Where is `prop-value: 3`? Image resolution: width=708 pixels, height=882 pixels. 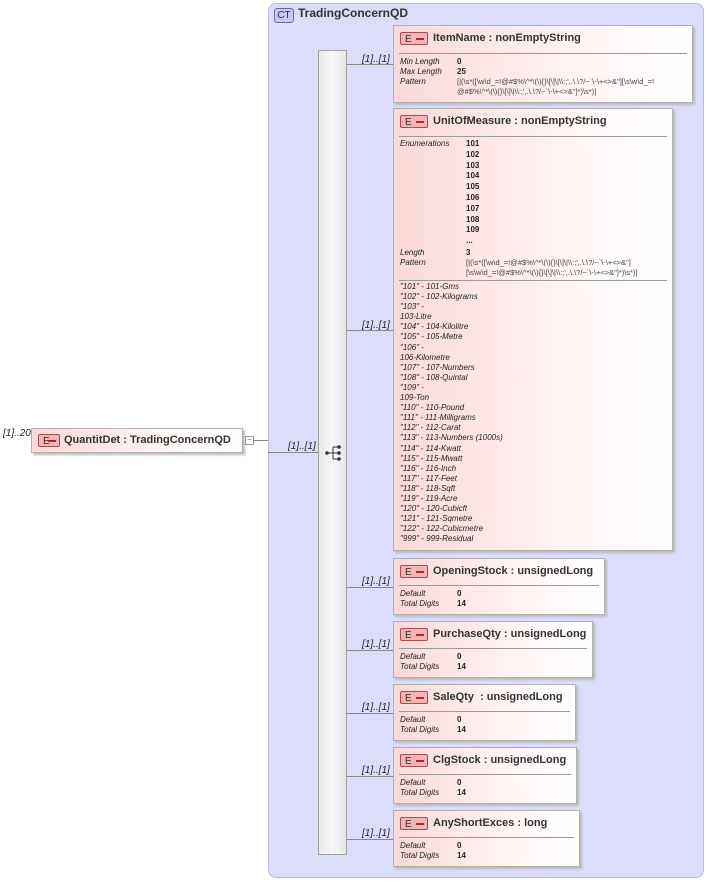
prop-value: 3 is located at coordinates (468, 252).